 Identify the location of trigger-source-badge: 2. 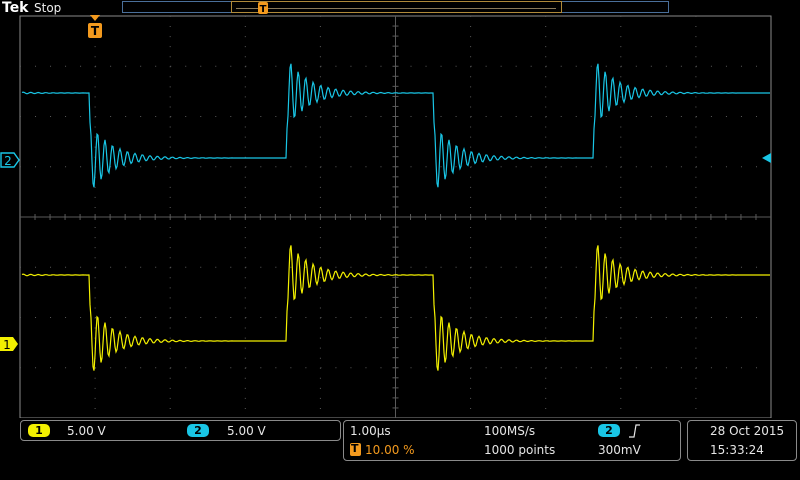
(609, 430).